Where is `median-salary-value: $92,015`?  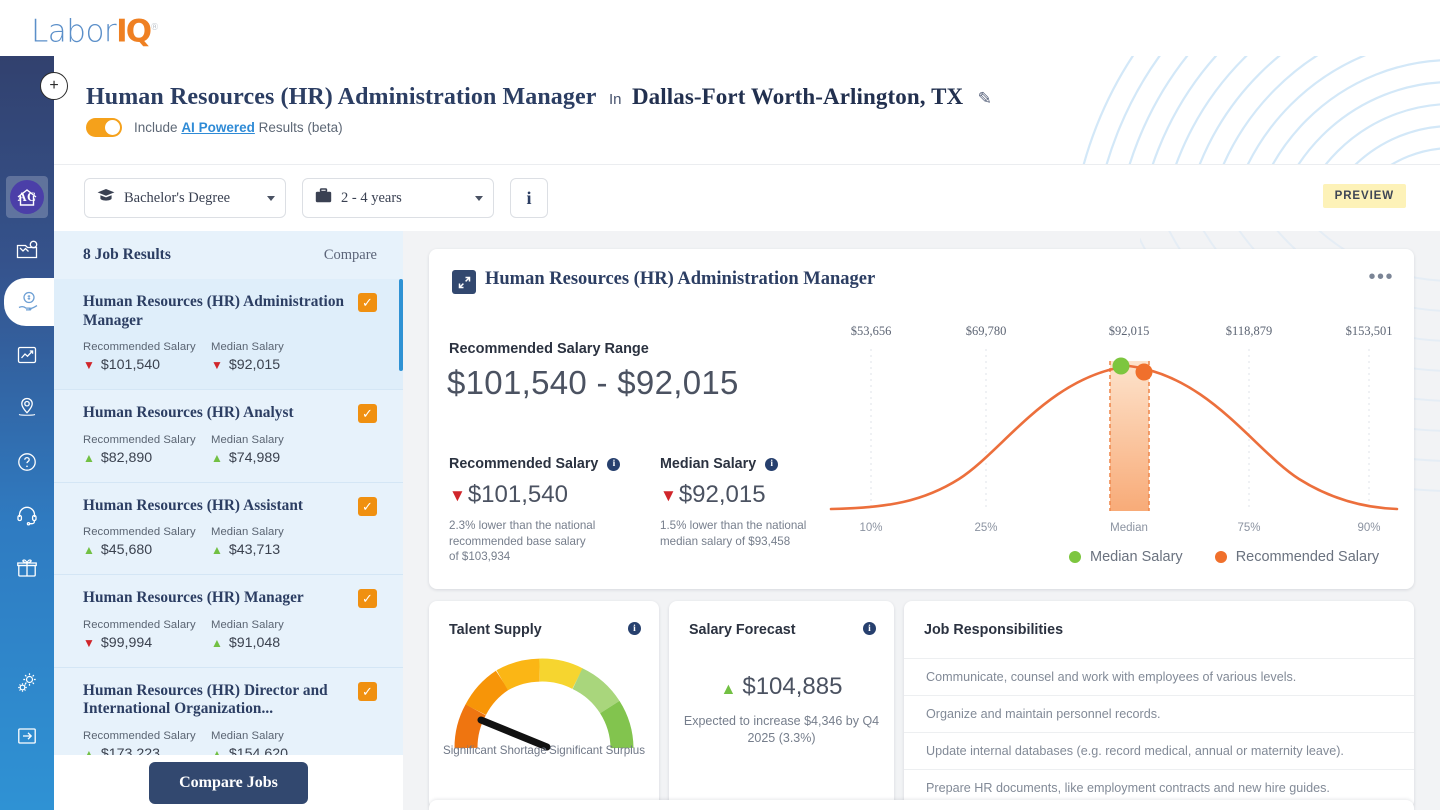 median-salary-value: $92,015 is located at coordinates (722, 494).